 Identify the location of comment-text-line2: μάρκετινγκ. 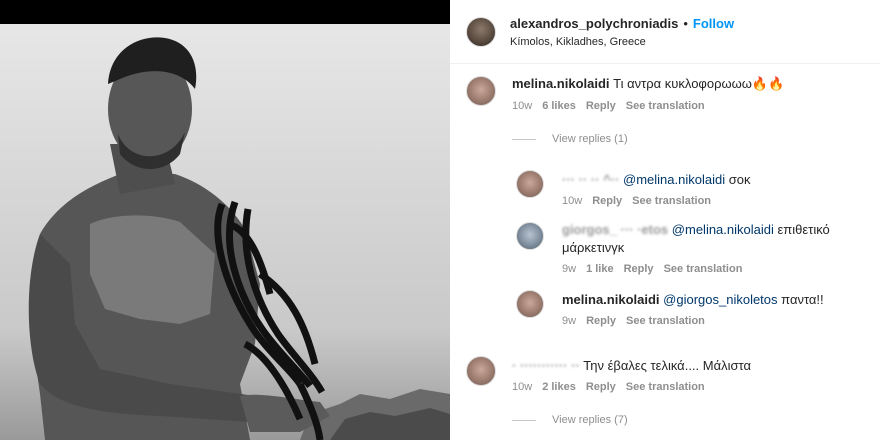
(593, 247).